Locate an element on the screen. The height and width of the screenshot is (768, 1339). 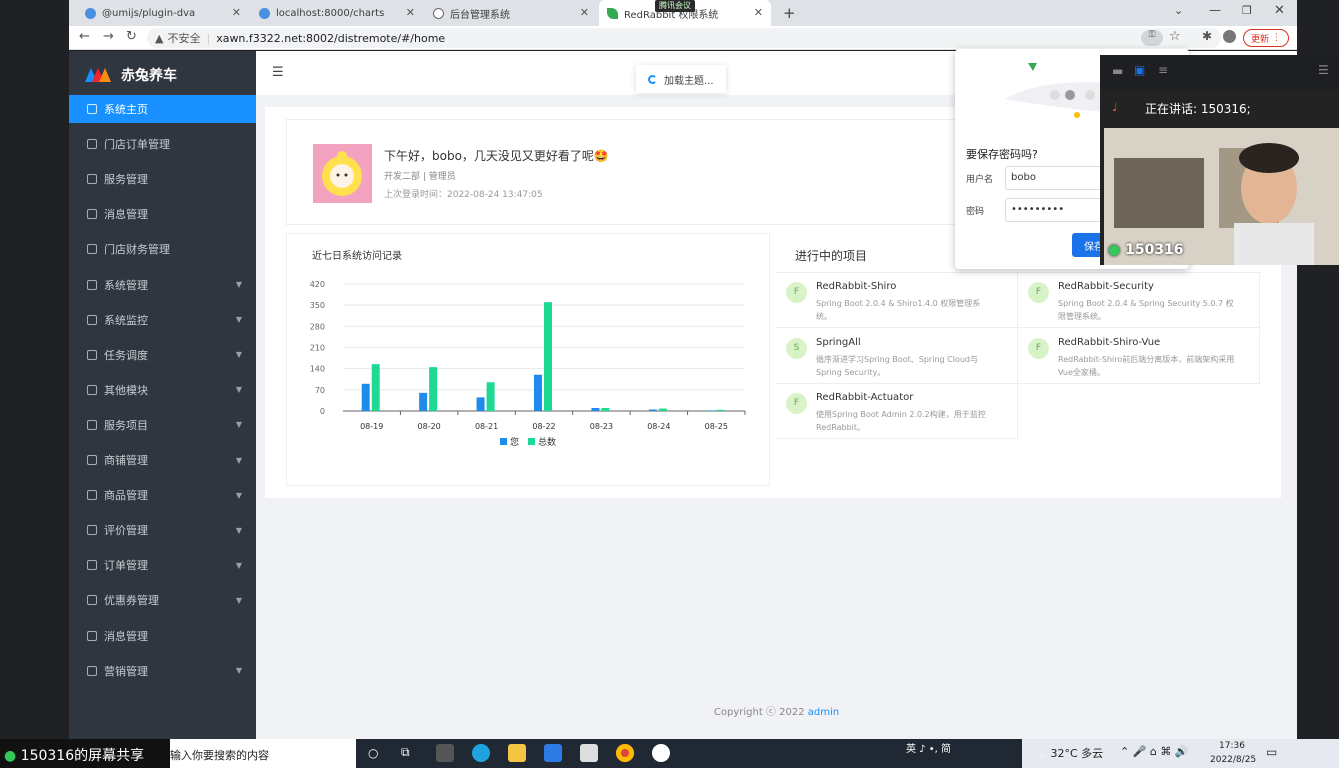
project-name: RedRabbit-Actuator is located at coordinates (864, 397).